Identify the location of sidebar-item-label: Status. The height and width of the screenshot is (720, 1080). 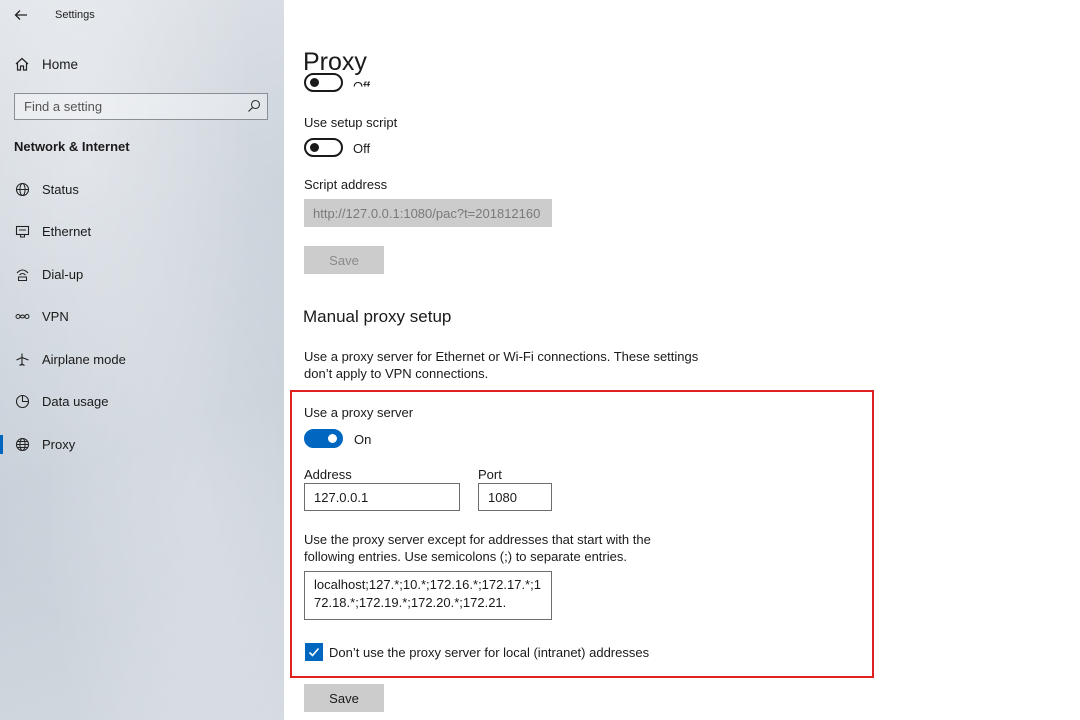
(60, 189).